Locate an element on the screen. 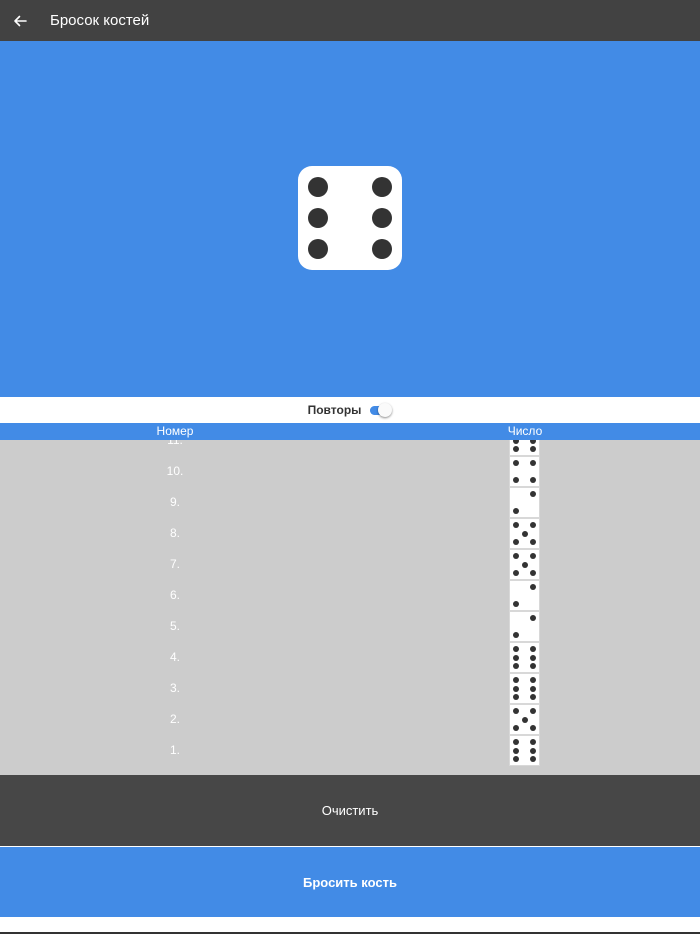  row-number: 6. is located at coordinates (174, 595).